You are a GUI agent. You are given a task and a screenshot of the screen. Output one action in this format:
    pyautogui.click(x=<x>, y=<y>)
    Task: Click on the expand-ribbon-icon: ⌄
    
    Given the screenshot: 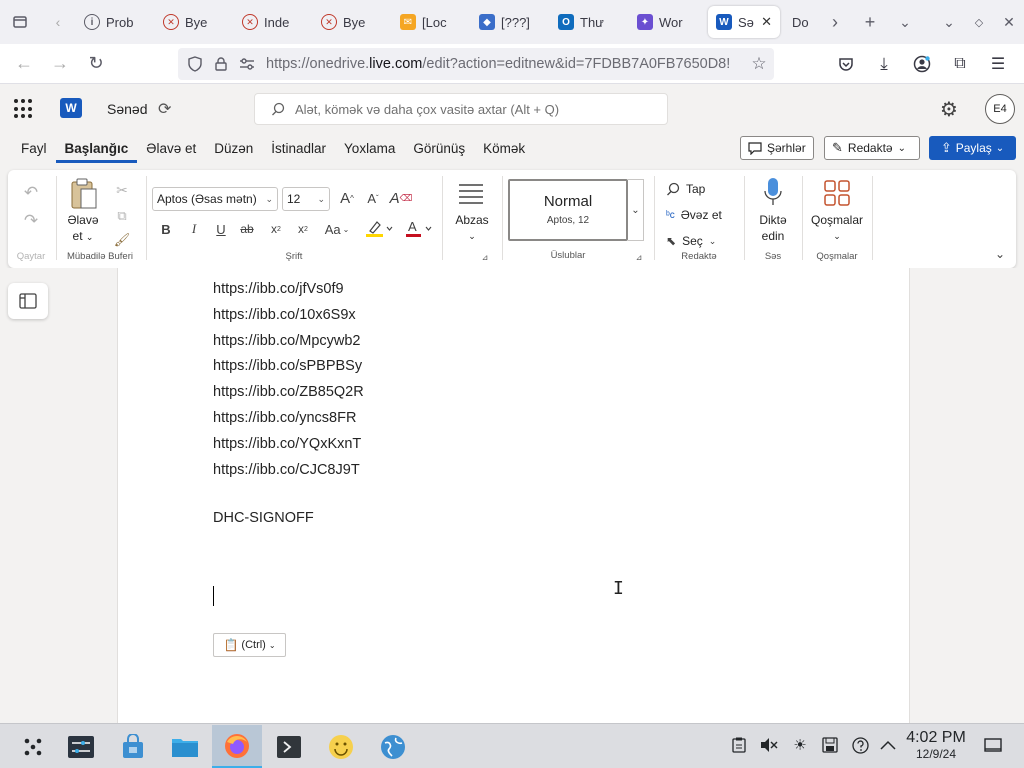 What is the action you would take?
    pyautogui.click(x=1000, y=254)
    